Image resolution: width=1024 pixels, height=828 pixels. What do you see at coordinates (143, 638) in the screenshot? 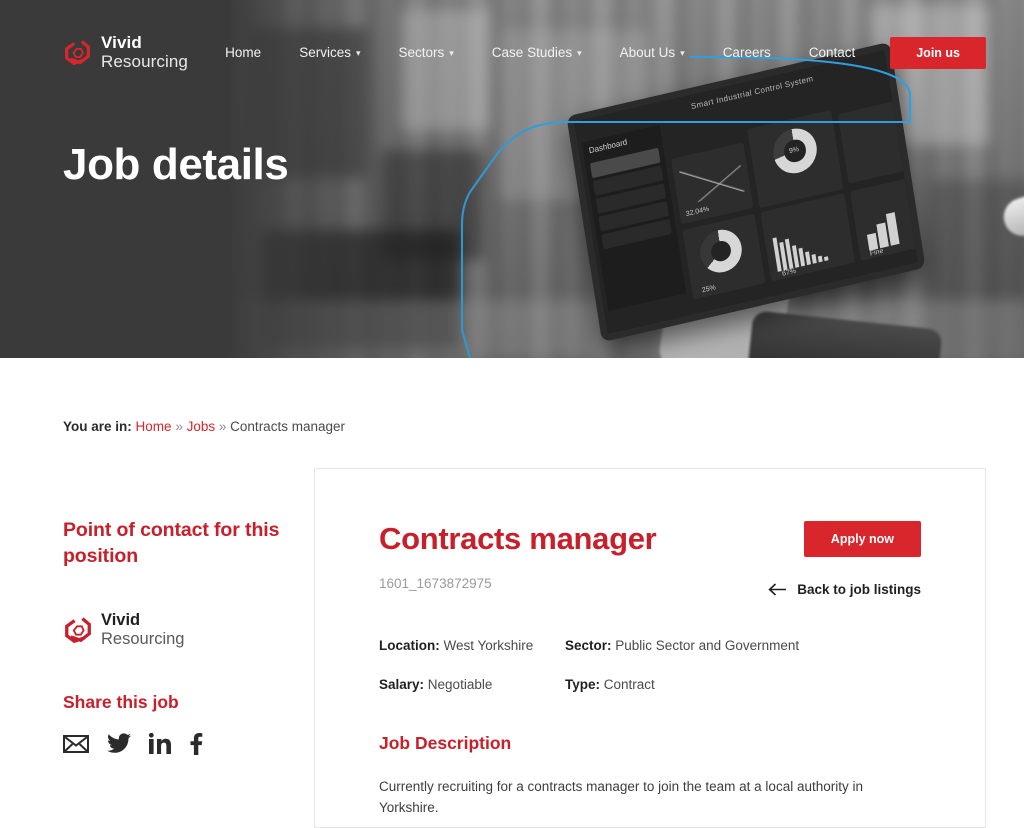
I see `sidebar-brand-line-2: Resourcing` at bounding box center [143, 638].